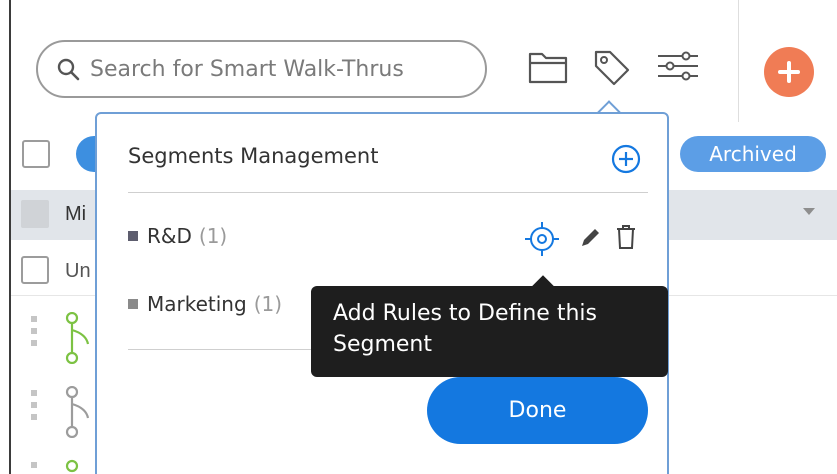 The height and width of the screenshot is (474, 837). I want to click on segment-name: Marketing, so click(197, 304).